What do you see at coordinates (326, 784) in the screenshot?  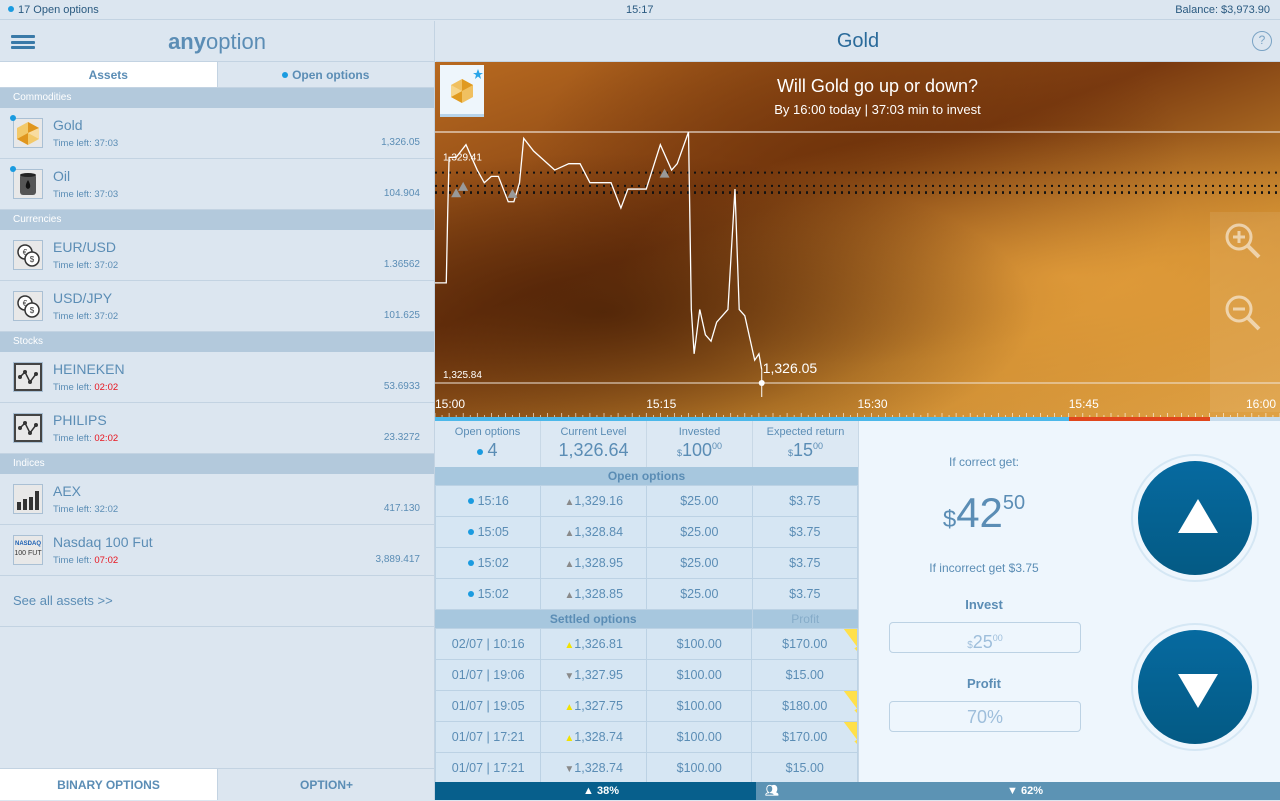 I see `tab-option-plus: OPTION+` at bounding box center [326, 784].